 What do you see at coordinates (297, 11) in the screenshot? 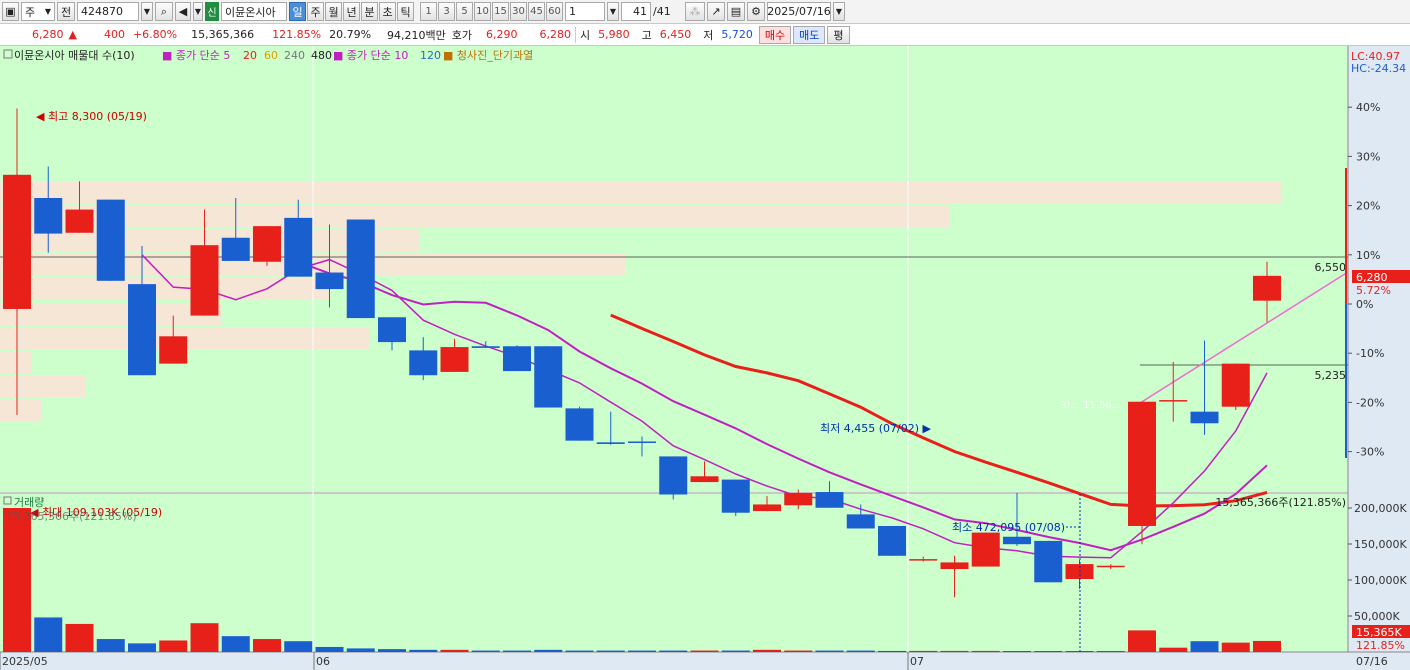
I see `period-tab-0: 일` at bounding box center [297, 11].